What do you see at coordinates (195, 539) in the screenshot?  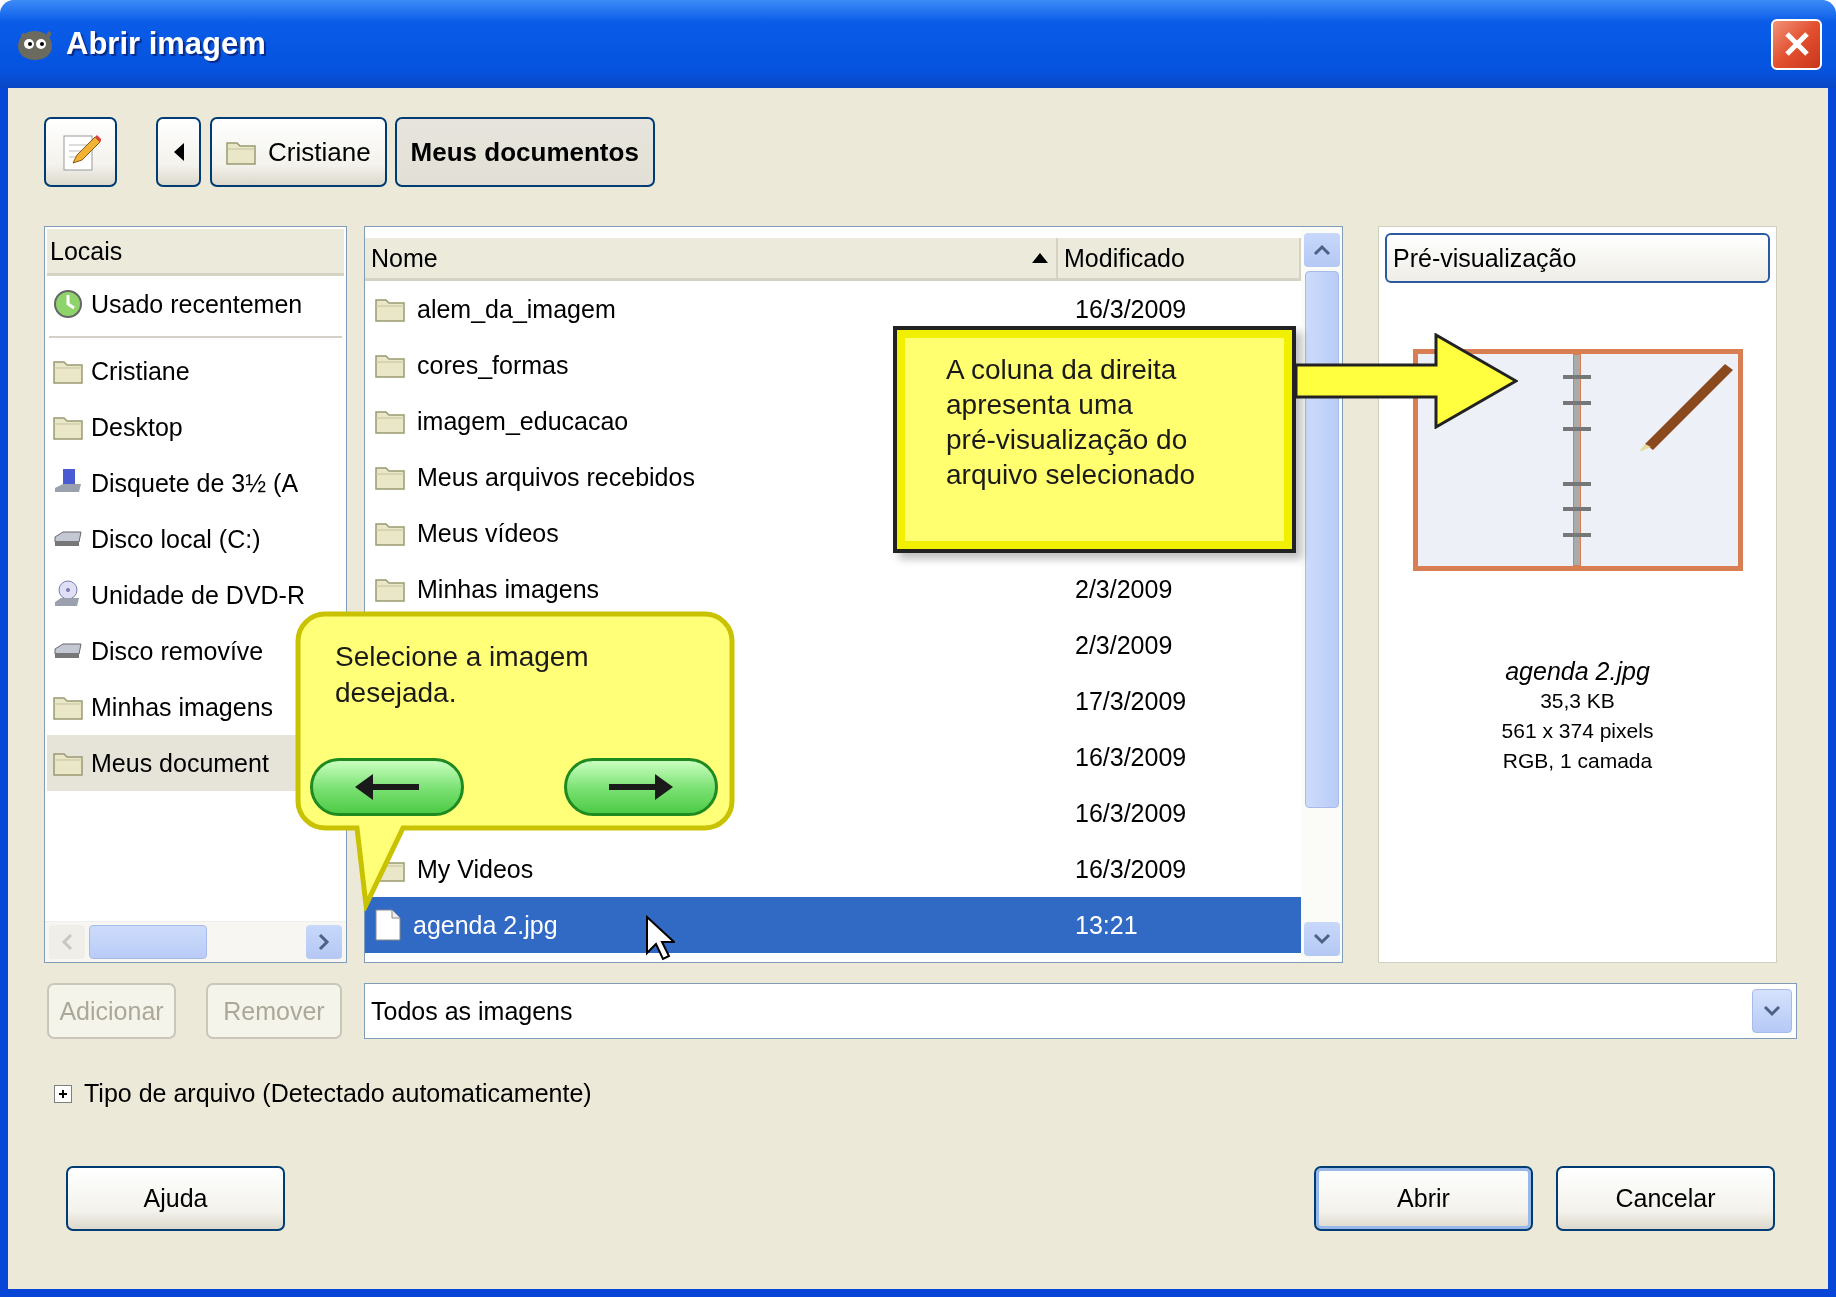 I see `place-item: Disco local (C:)` at bounding box center [195, 539].